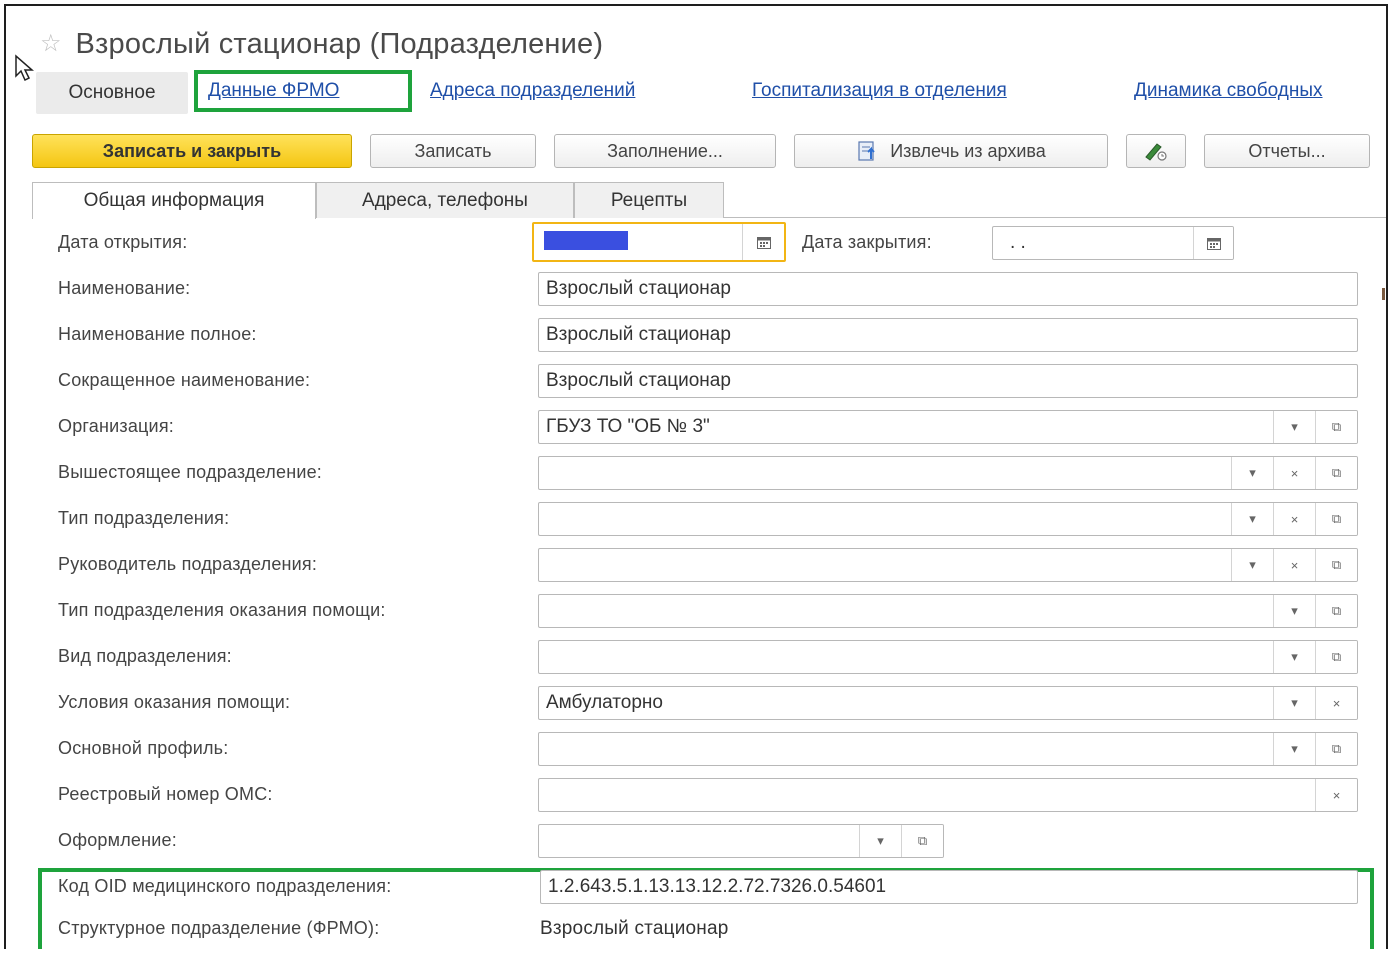 This screenshot has height=953, width=1395. Describe the element at coordinates (339, 43) in the screenshot. I see `window-title: Взрослый стационар (Подразделение)` at that location.